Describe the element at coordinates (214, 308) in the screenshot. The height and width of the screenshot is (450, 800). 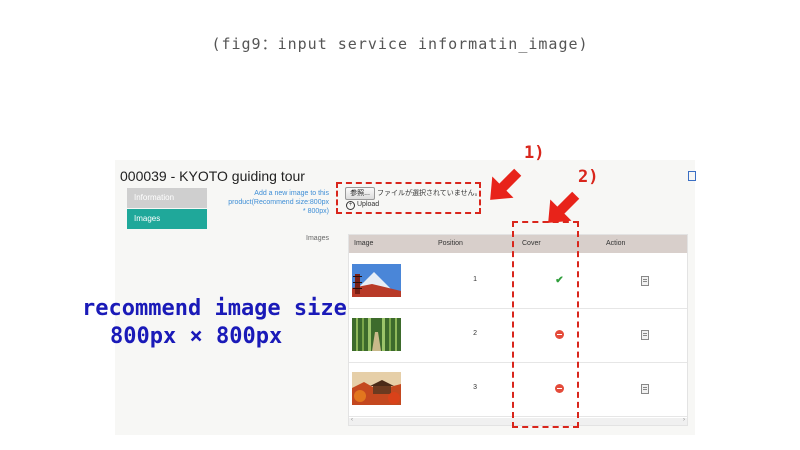
I see `size-note-line-1: recommend image size` at that location.